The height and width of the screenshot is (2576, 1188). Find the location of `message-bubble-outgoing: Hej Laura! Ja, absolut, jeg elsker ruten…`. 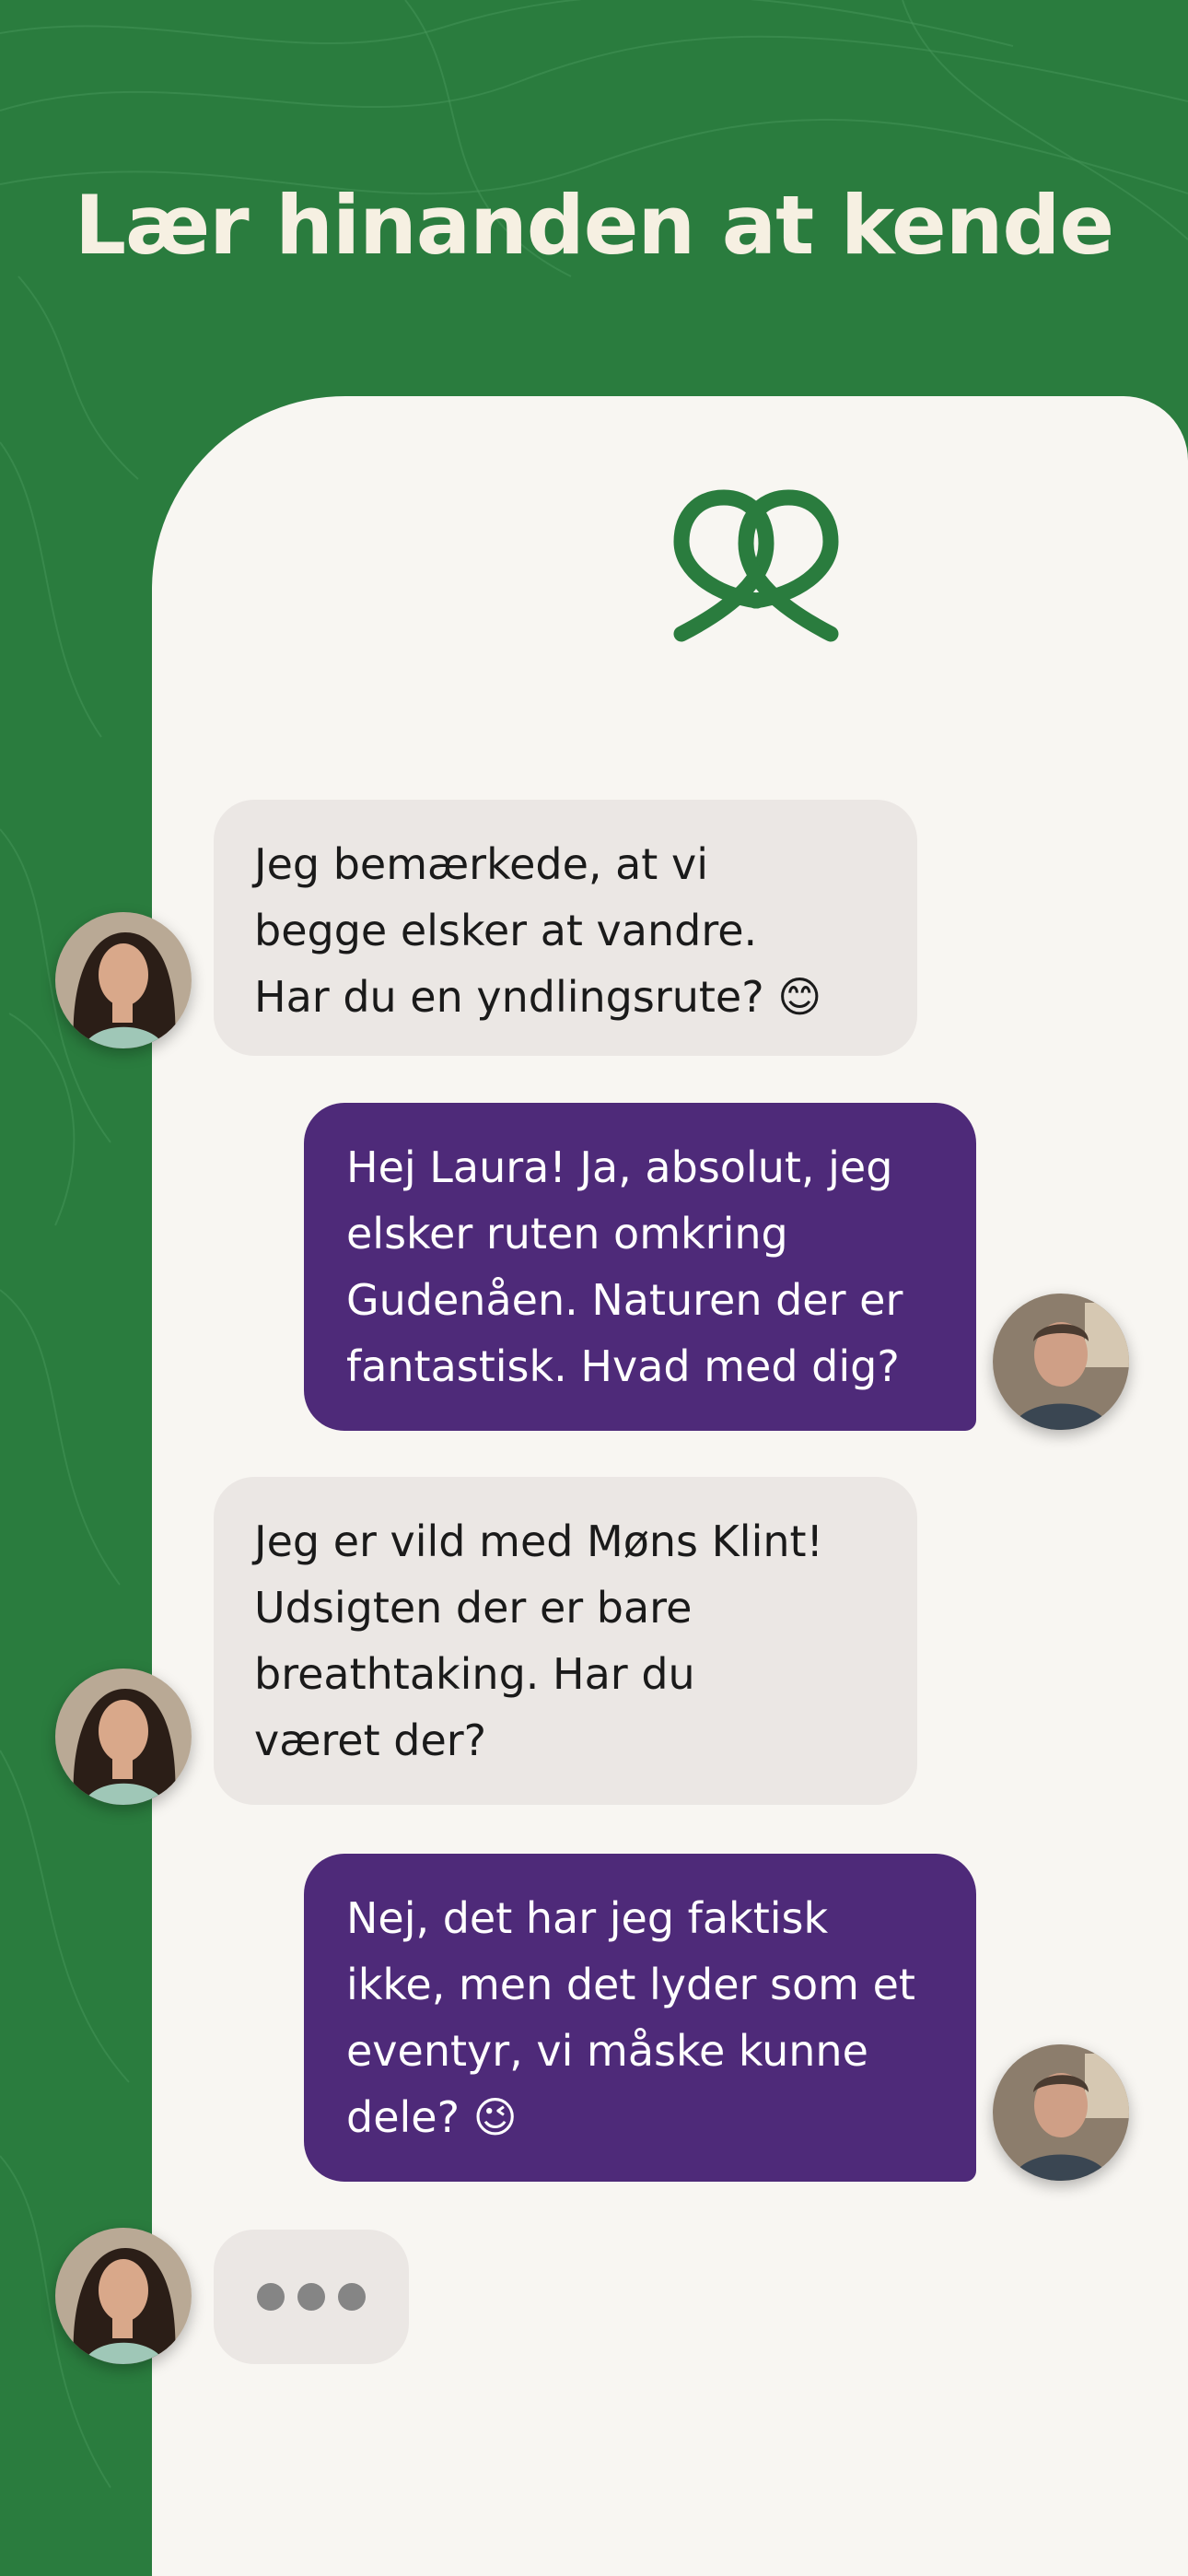

message-bubble-outgoing: Hej Laura! Ja, absolut, jeg elsker ruten… is located at coordinates (640, 1267).